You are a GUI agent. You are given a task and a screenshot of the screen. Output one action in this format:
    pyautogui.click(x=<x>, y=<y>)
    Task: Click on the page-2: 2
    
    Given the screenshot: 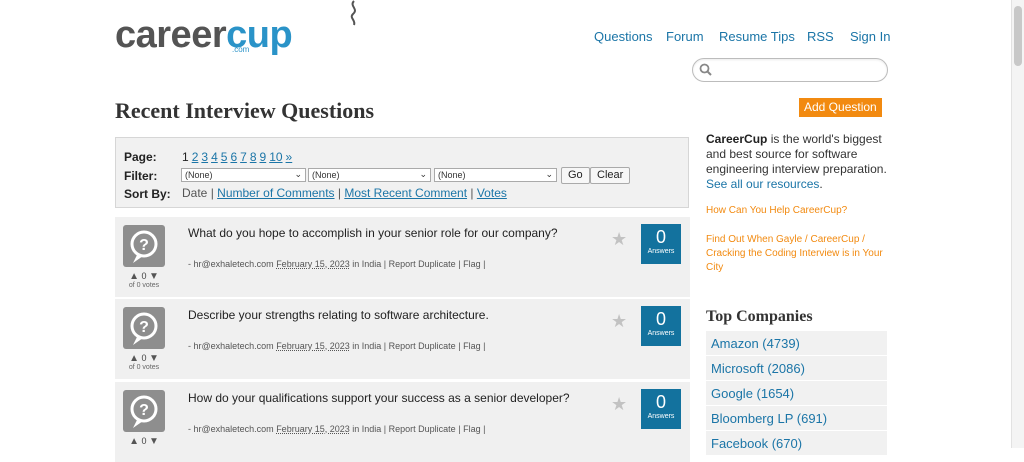 What is the action you would take?
    pyautogui.click(x=195, y=157)
    